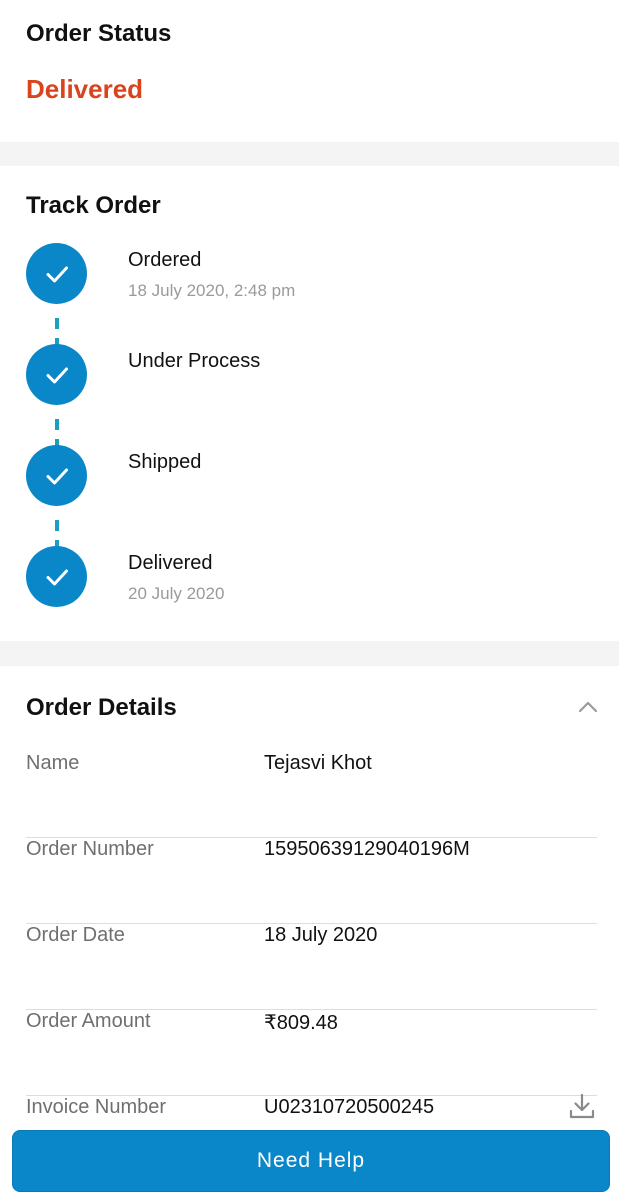  What do you see at coordinates (194, 361) in the screenshot?
I see `step-label: Under Process` at bounding box center [194, 361].